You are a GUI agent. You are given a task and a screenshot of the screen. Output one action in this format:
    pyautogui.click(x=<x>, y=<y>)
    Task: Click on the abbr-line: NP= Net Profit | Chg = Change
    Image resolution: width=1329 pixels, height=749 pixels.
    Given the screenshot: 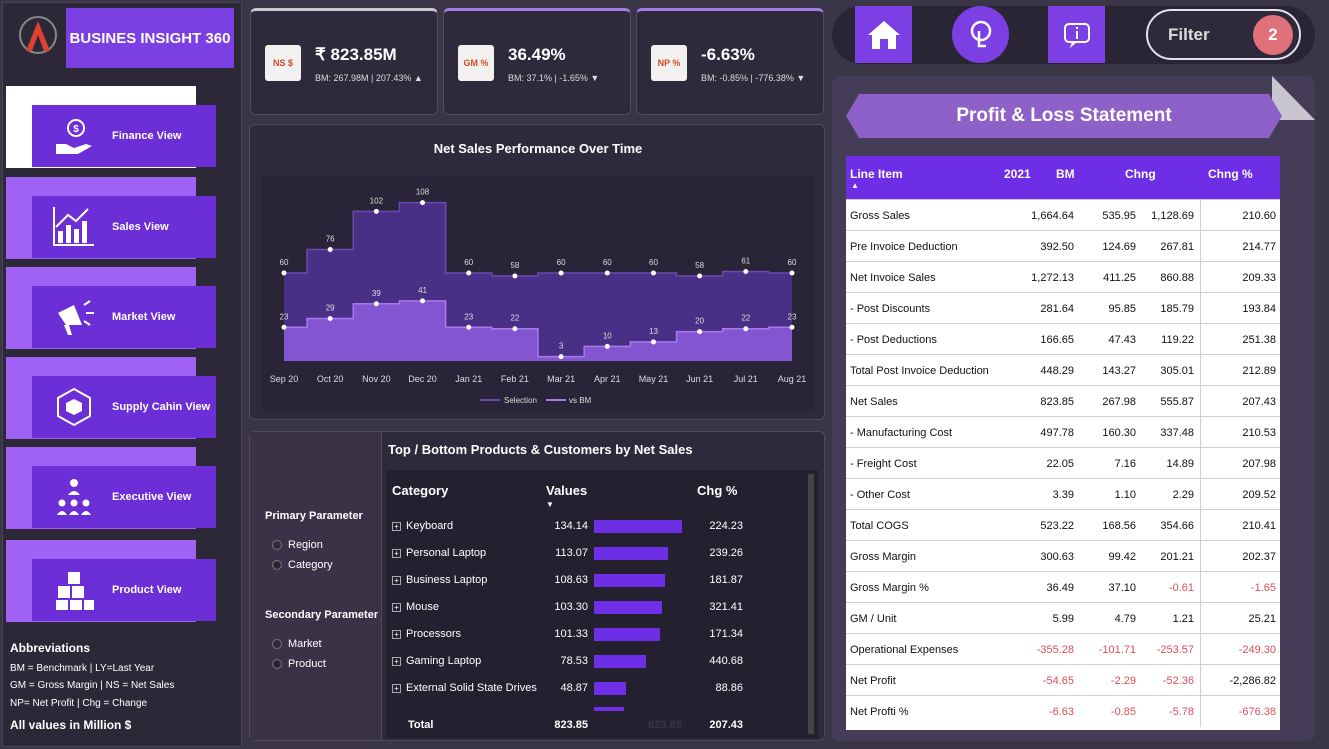 What is the action you would take?
    pyautogui.click(x=79, y=703)
    